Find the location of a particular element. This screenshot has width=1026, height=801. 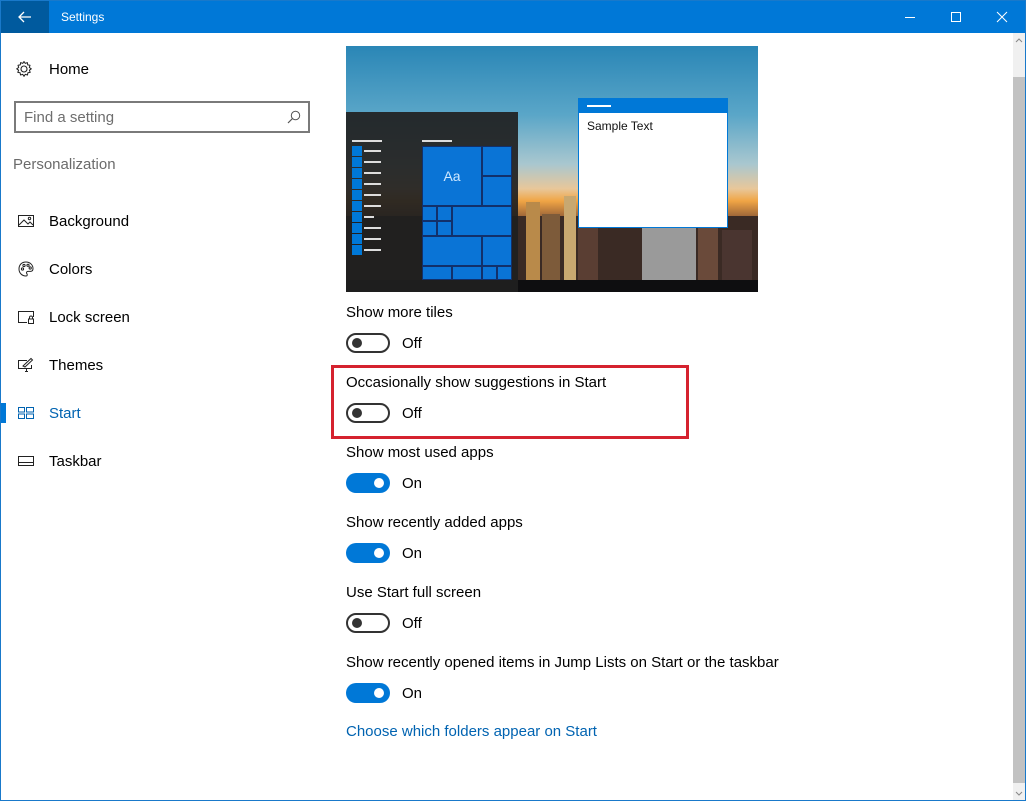

setting-label: Show more tiles is located at coordinates (399, 312).